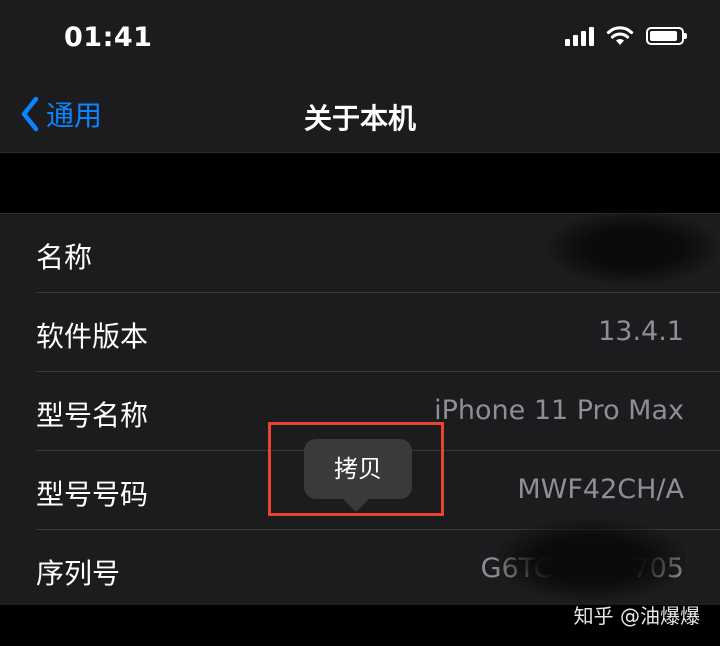 The width and height of the screenshot is (720, 646). What do you see at coordinates (92, 336) in the screenshot?
I see `row-label: 软件版本` at bounding box center [92, 336].